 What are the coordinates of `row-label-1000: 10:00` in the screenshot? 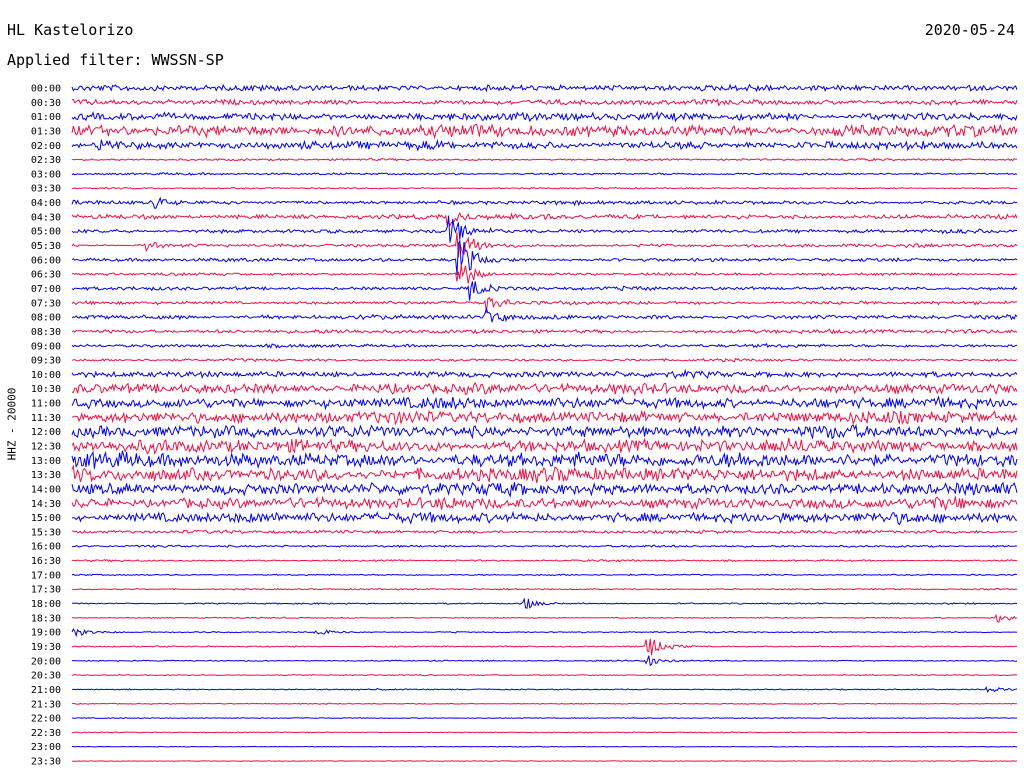 It's located at (46, 375).